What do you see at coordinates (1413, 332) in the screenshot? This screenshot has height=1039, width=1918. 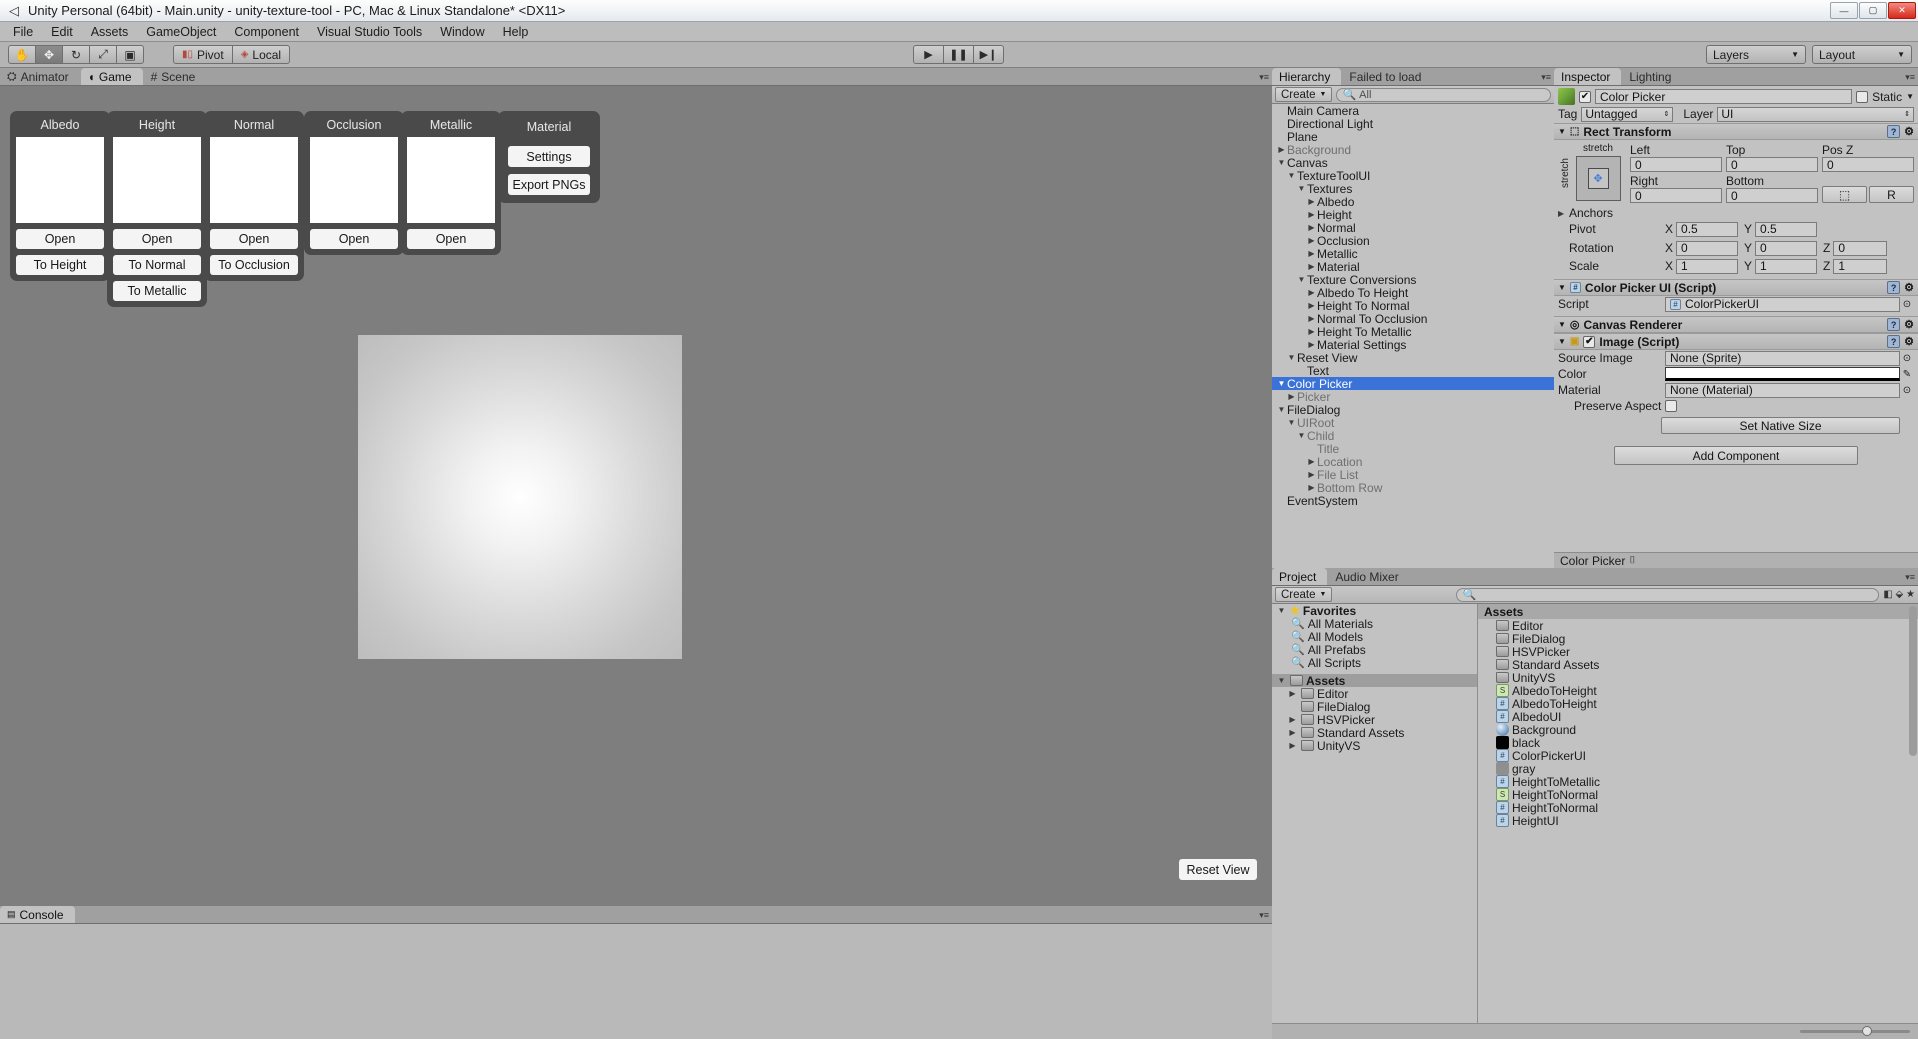 I see `hierarchy-item: ▶ Height To Metallic` at bounding box center [1413, 332].